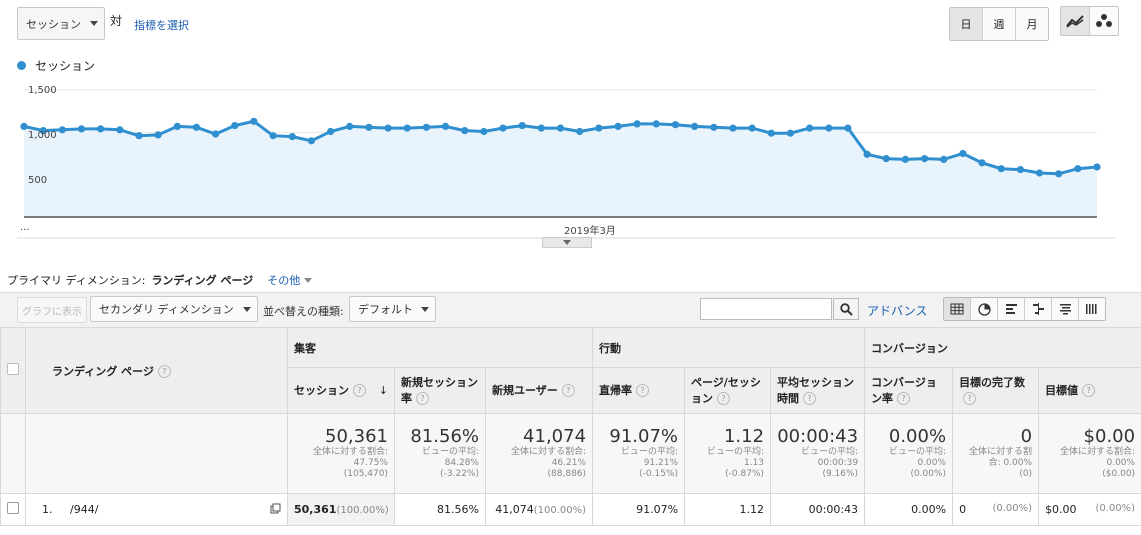  Describe the element at coordinates (1075, 21) in the screenshot. I see `line-chart-icon` at that location.